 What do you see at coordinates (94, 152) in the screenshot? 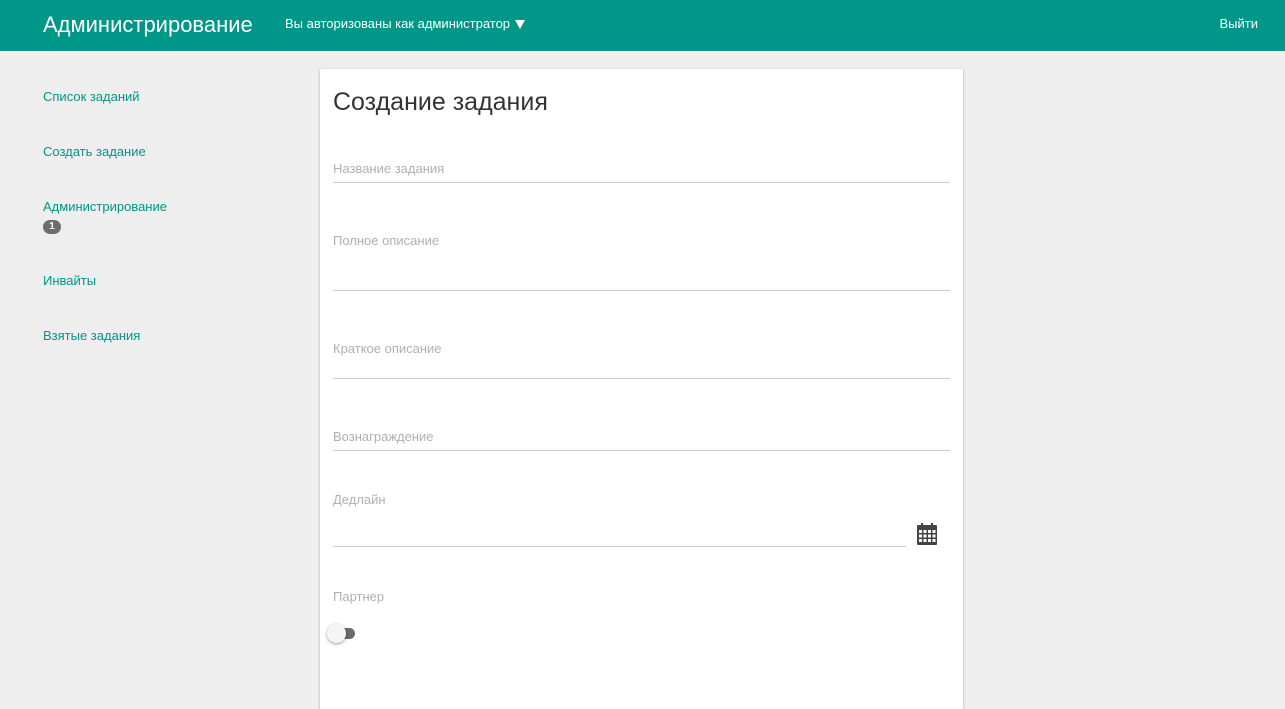
I see `sidebar-item-create-task: Создать задание` at bounding box center [94, 152].